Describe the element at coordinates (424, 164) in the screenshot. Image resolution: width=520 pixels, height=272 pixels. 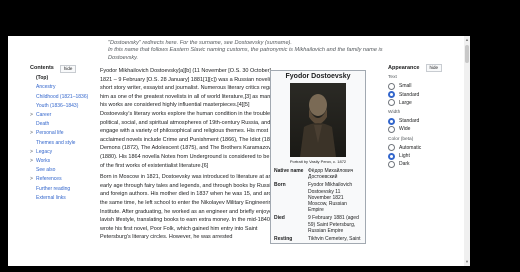
I see `appearance-option: Dark` at that location.